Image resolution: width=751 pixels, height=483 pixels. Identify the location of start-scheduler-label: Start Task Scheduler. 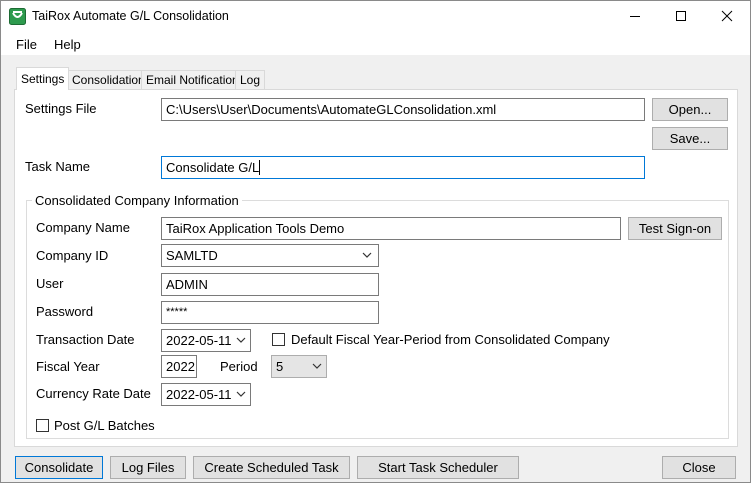
(438, 467).